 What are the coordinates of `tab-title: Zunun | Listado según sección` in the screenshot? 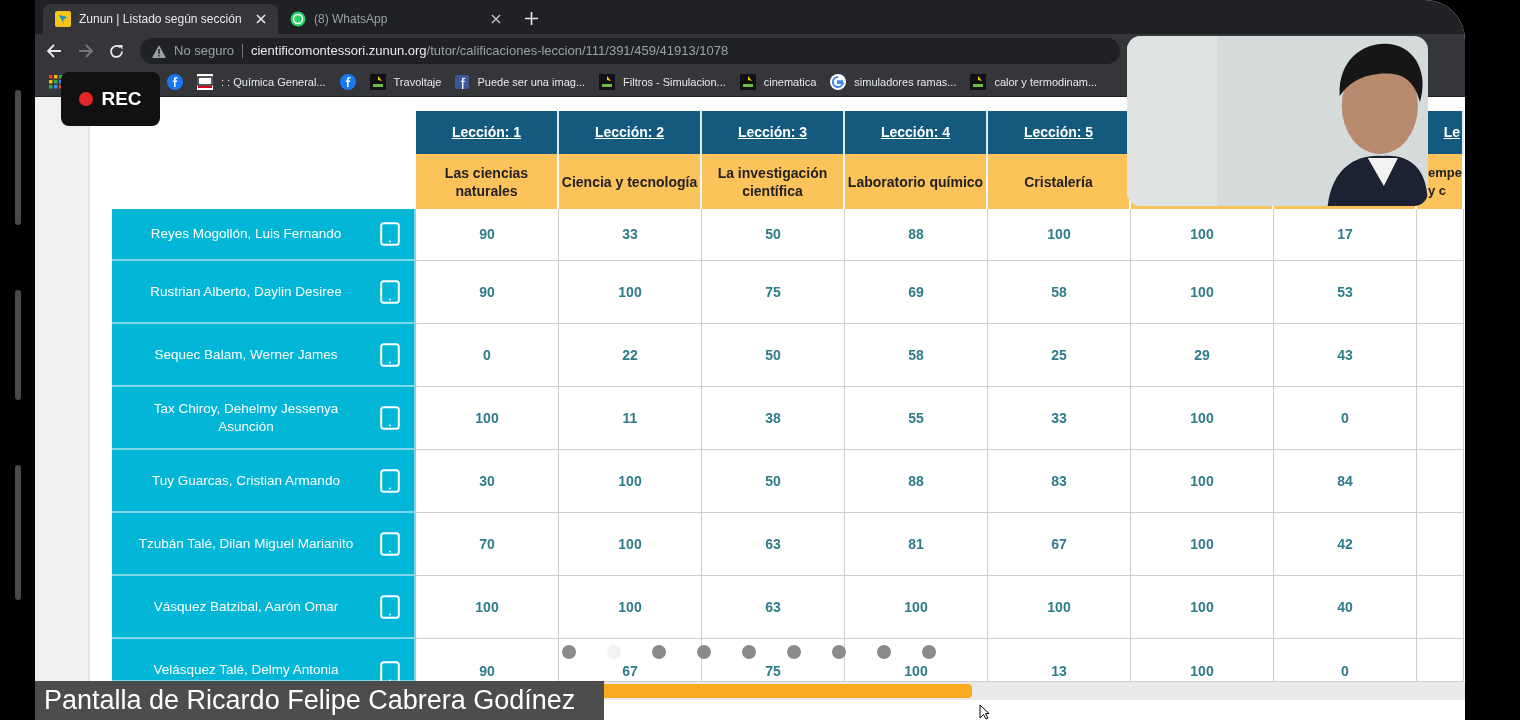 It's located at (161, 19).